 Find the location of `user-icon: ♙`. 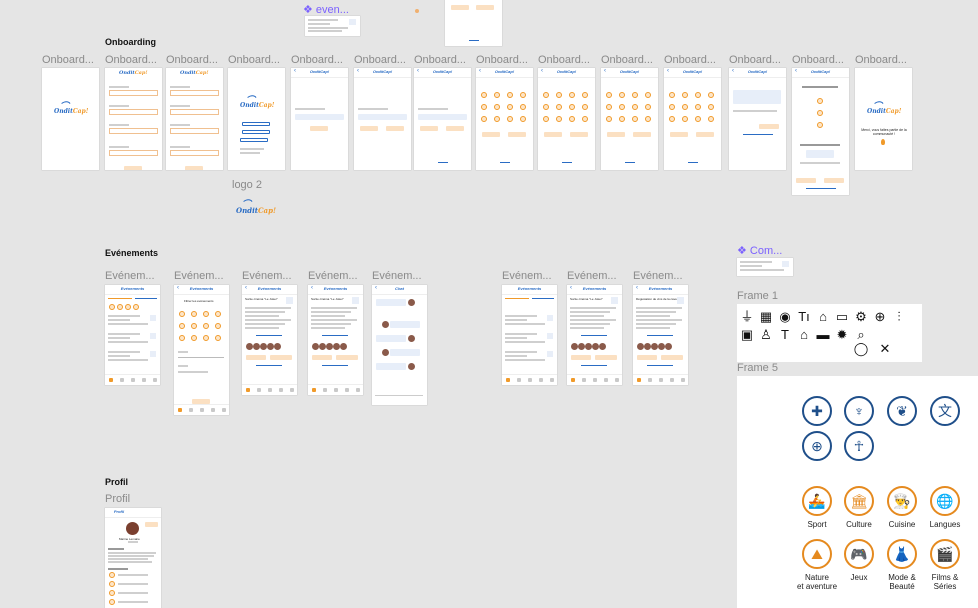

user-icon: ♙ is located at coordinates (766, 334).